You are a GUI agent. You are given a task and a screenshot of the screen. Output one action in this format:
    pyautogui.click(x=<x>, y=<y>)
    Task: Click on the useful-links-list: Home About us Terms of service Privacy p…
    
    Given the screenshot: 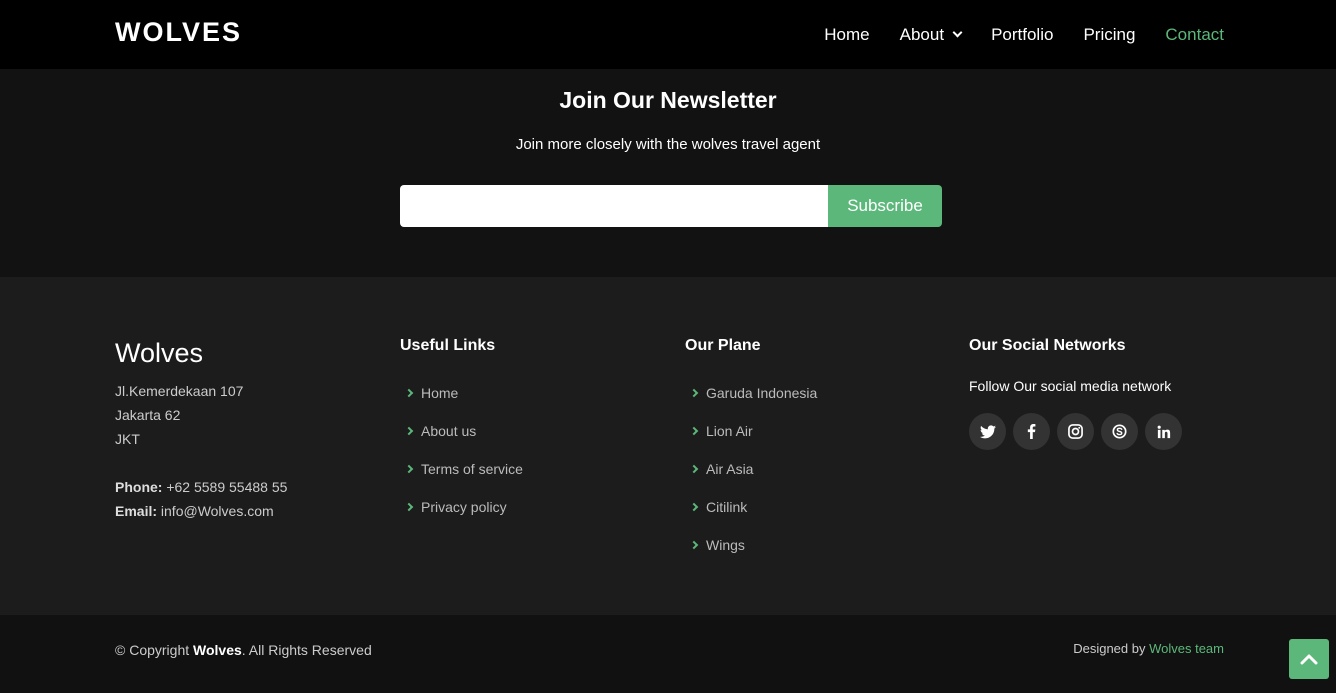 What is the action you would take?
    pyautogui.click(x=461, y=450)
    